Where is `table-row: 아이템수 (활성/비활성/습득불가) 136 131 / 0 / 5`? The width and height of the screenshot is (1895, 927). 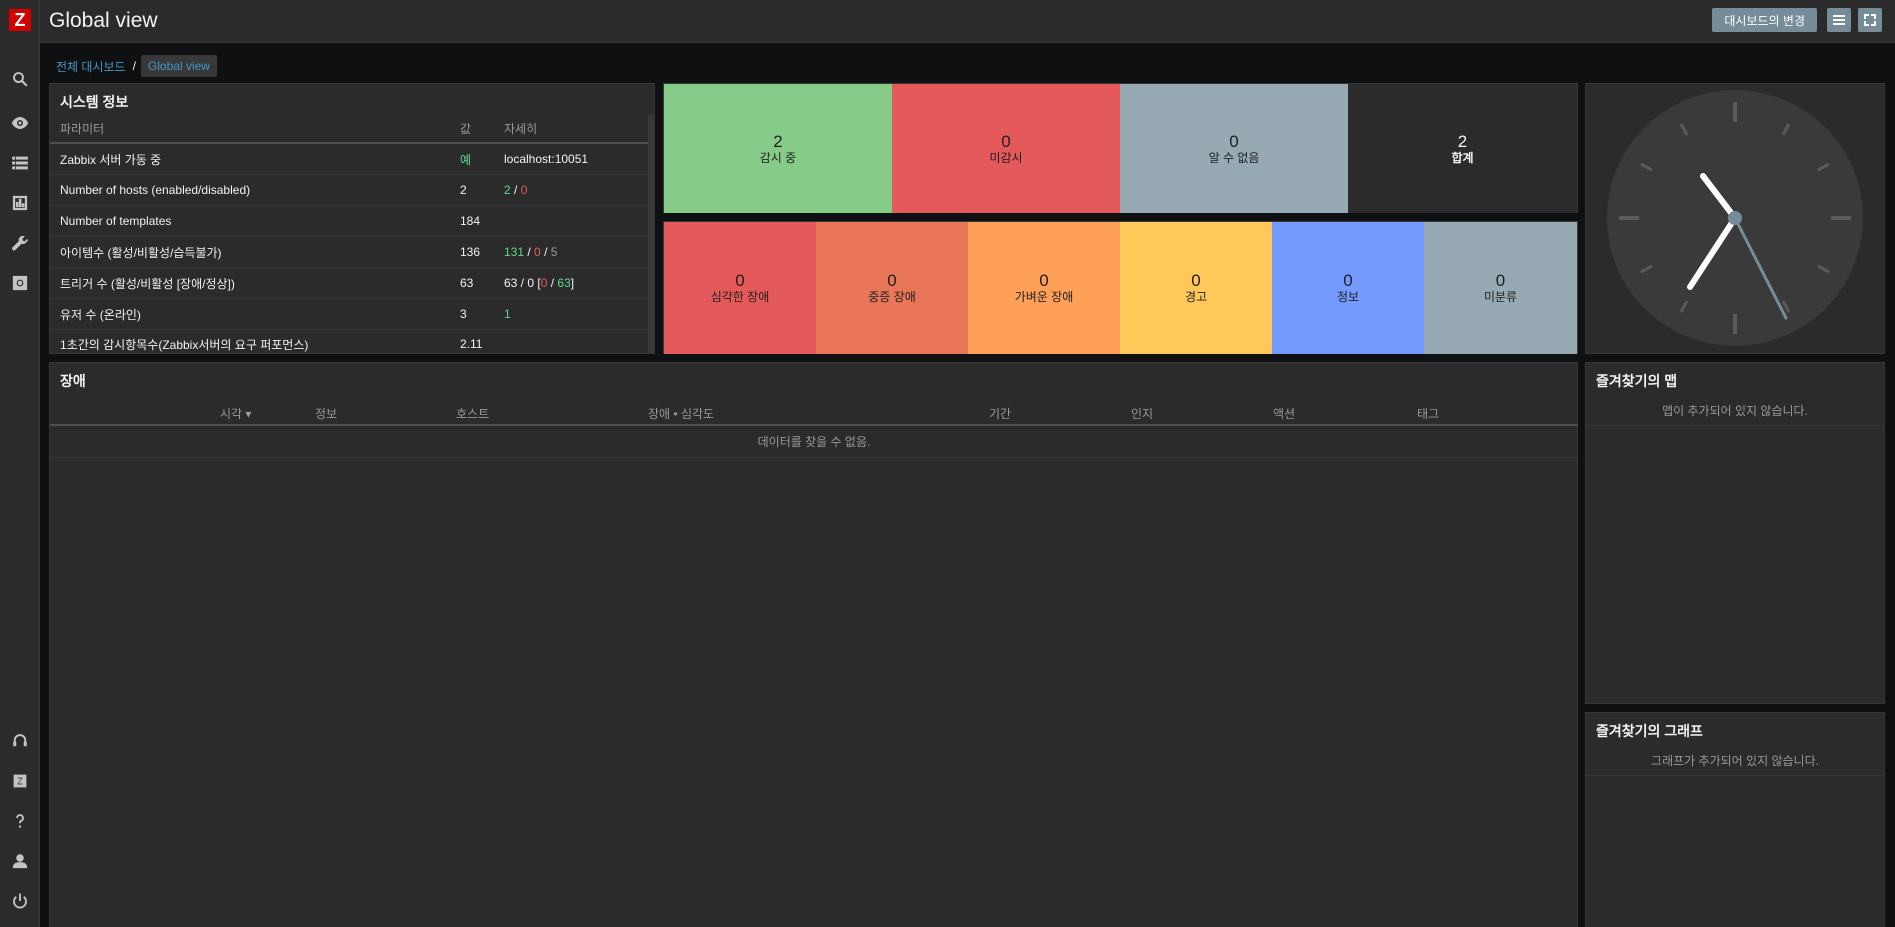 table-row: 아이템수 (활성/비활성/습득불가) 136 131 / 0 / 5 is located at coordinates (349, 252).